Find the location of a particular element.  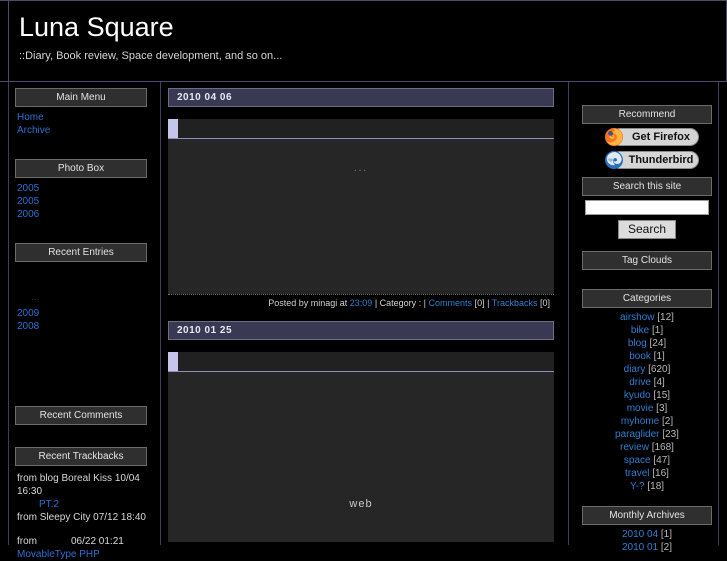

entry-date-bar-1: 2010 04 06 is located at coordinates (361, 97).